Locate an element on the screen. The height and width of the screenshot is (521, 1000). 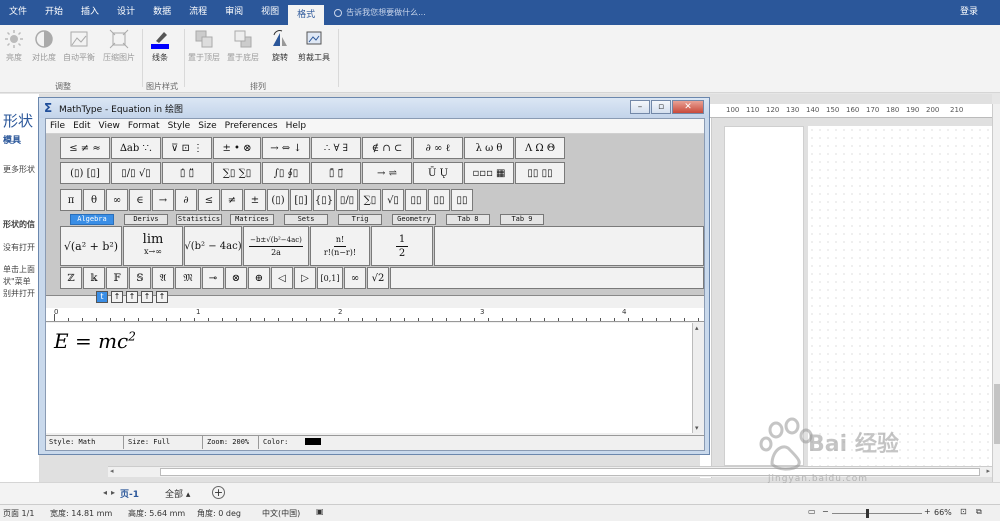
template-combination: n! r!(n−r)! is located at coordinates (340, 246).